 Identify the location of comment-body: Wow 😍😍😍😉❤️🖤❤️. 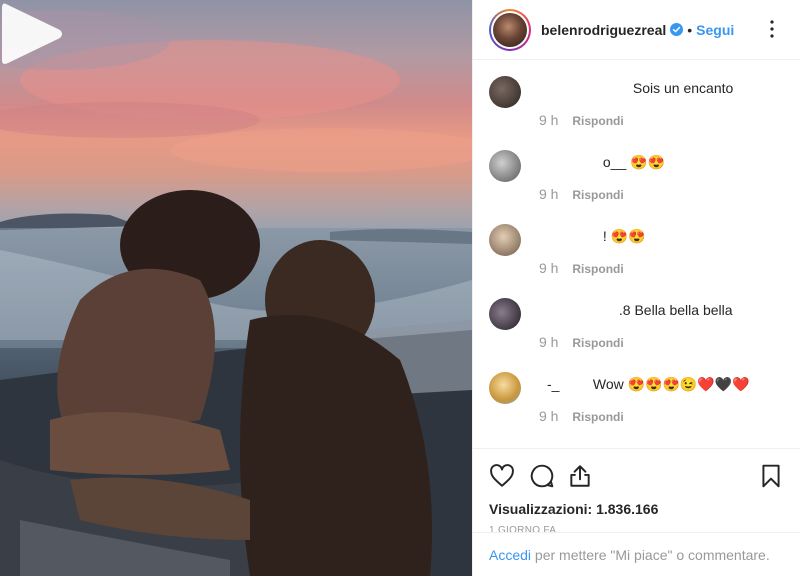
(671, 384).